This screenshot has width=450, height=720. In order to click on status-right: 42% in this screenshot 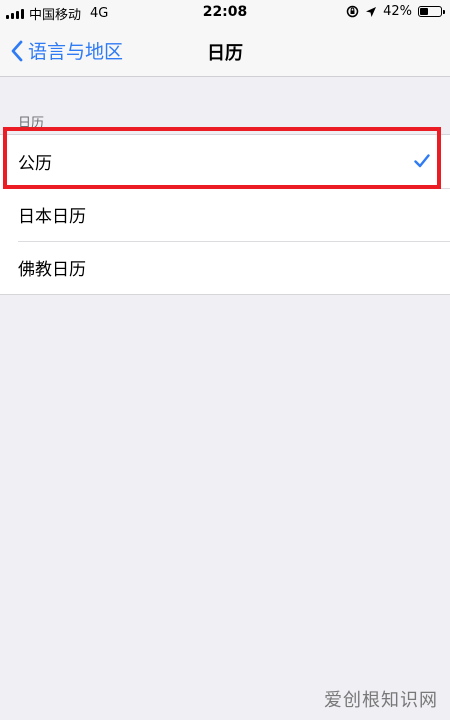, I will do `click(395, 11)`.